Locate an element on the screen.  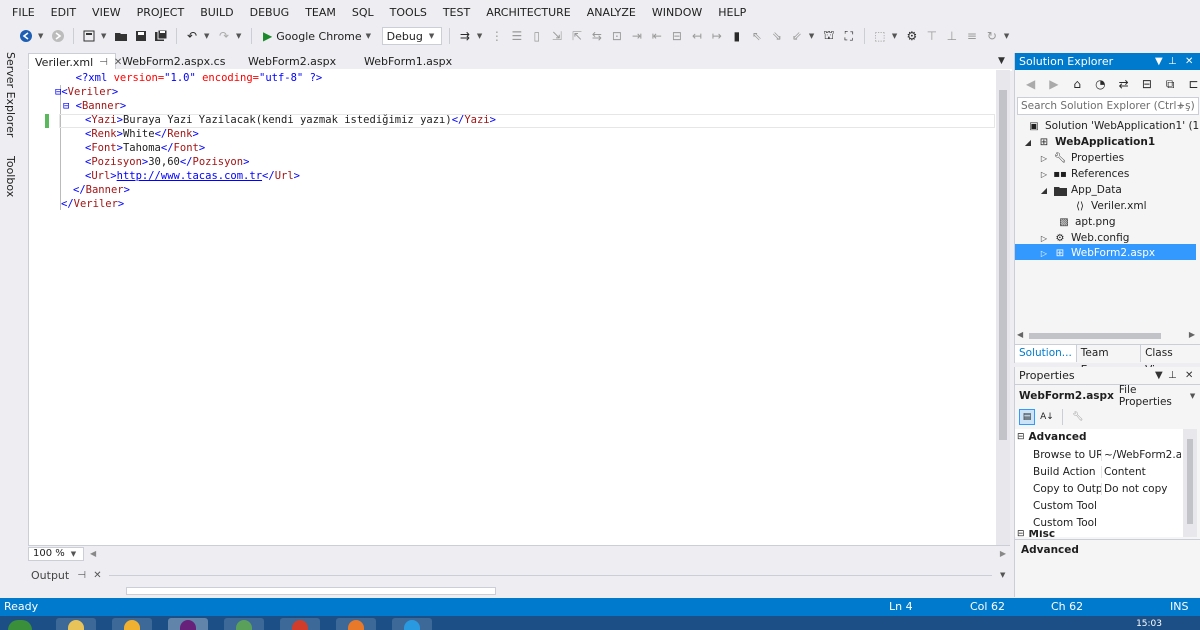
tree-item-veriler-xml: ⟨⟩ Veriler.xml is located at coordinates (1109, 206).